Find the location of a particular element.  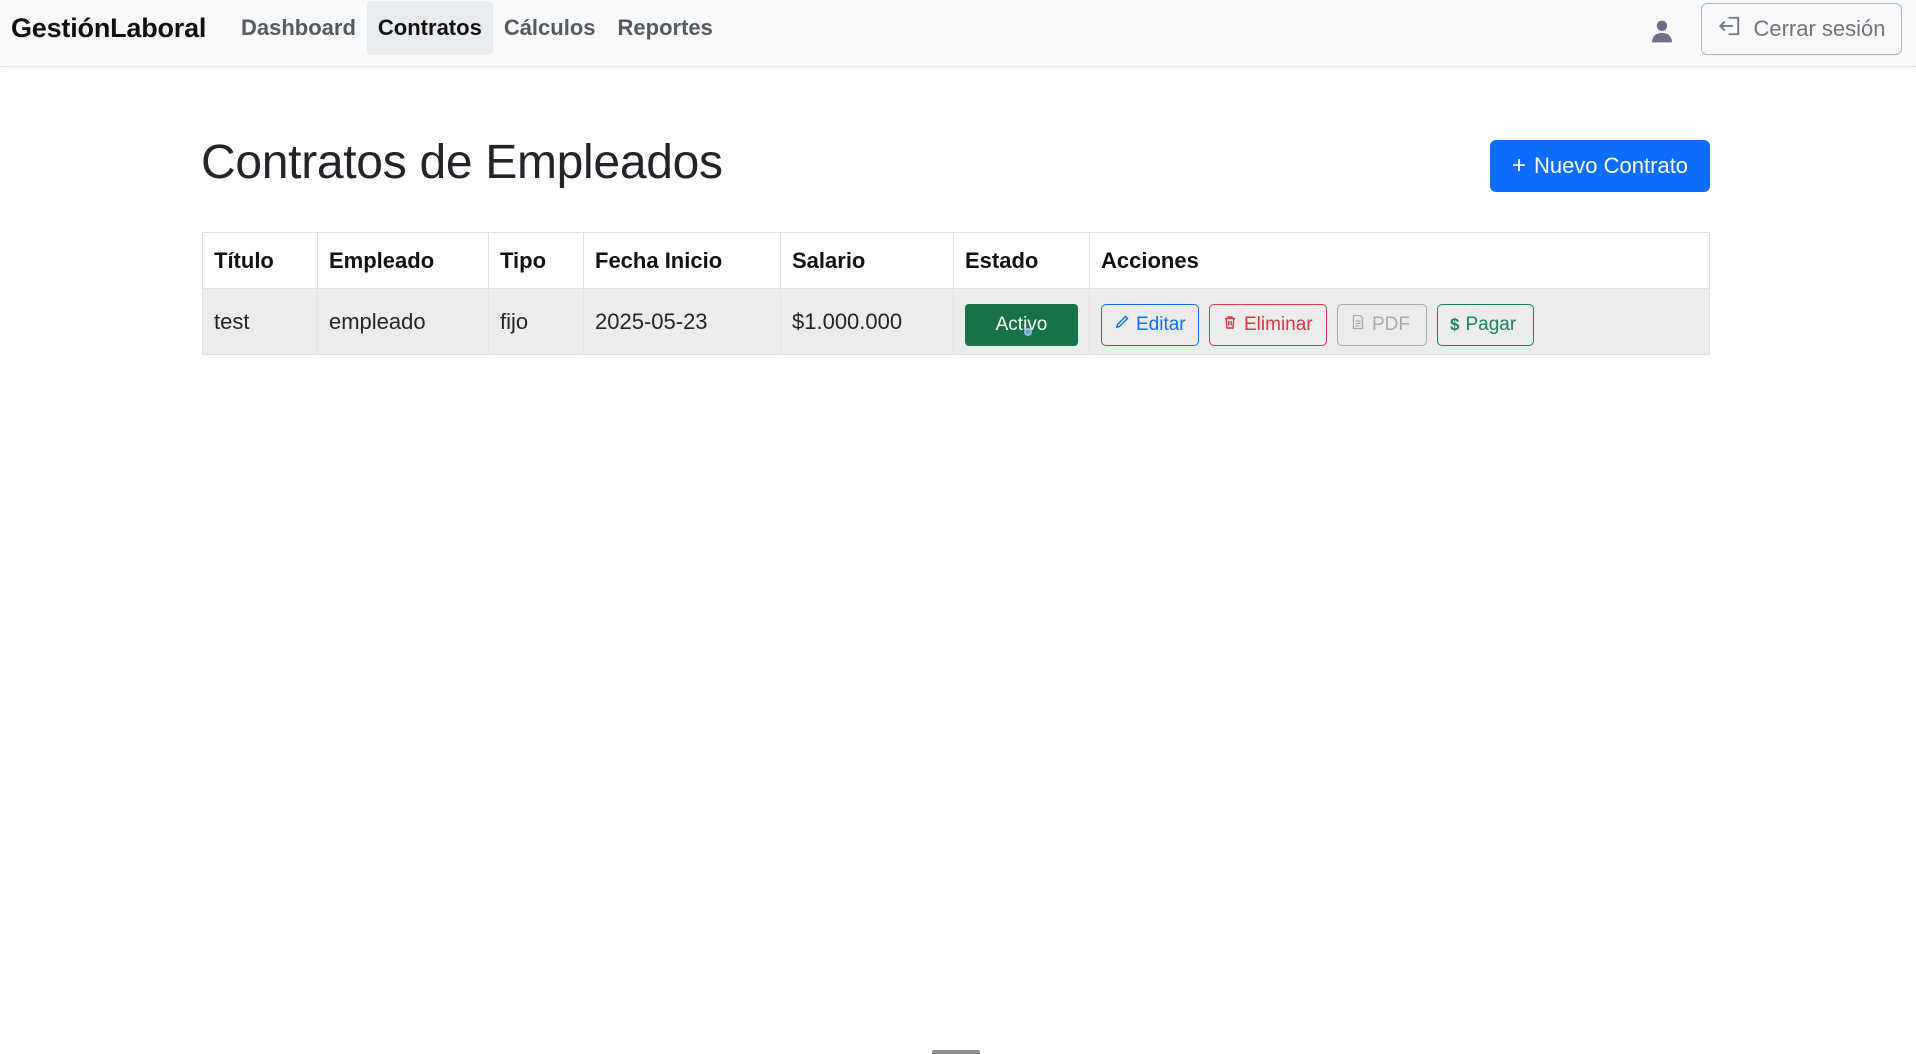

mouse-cursor is located at coordinates (1028, 331).